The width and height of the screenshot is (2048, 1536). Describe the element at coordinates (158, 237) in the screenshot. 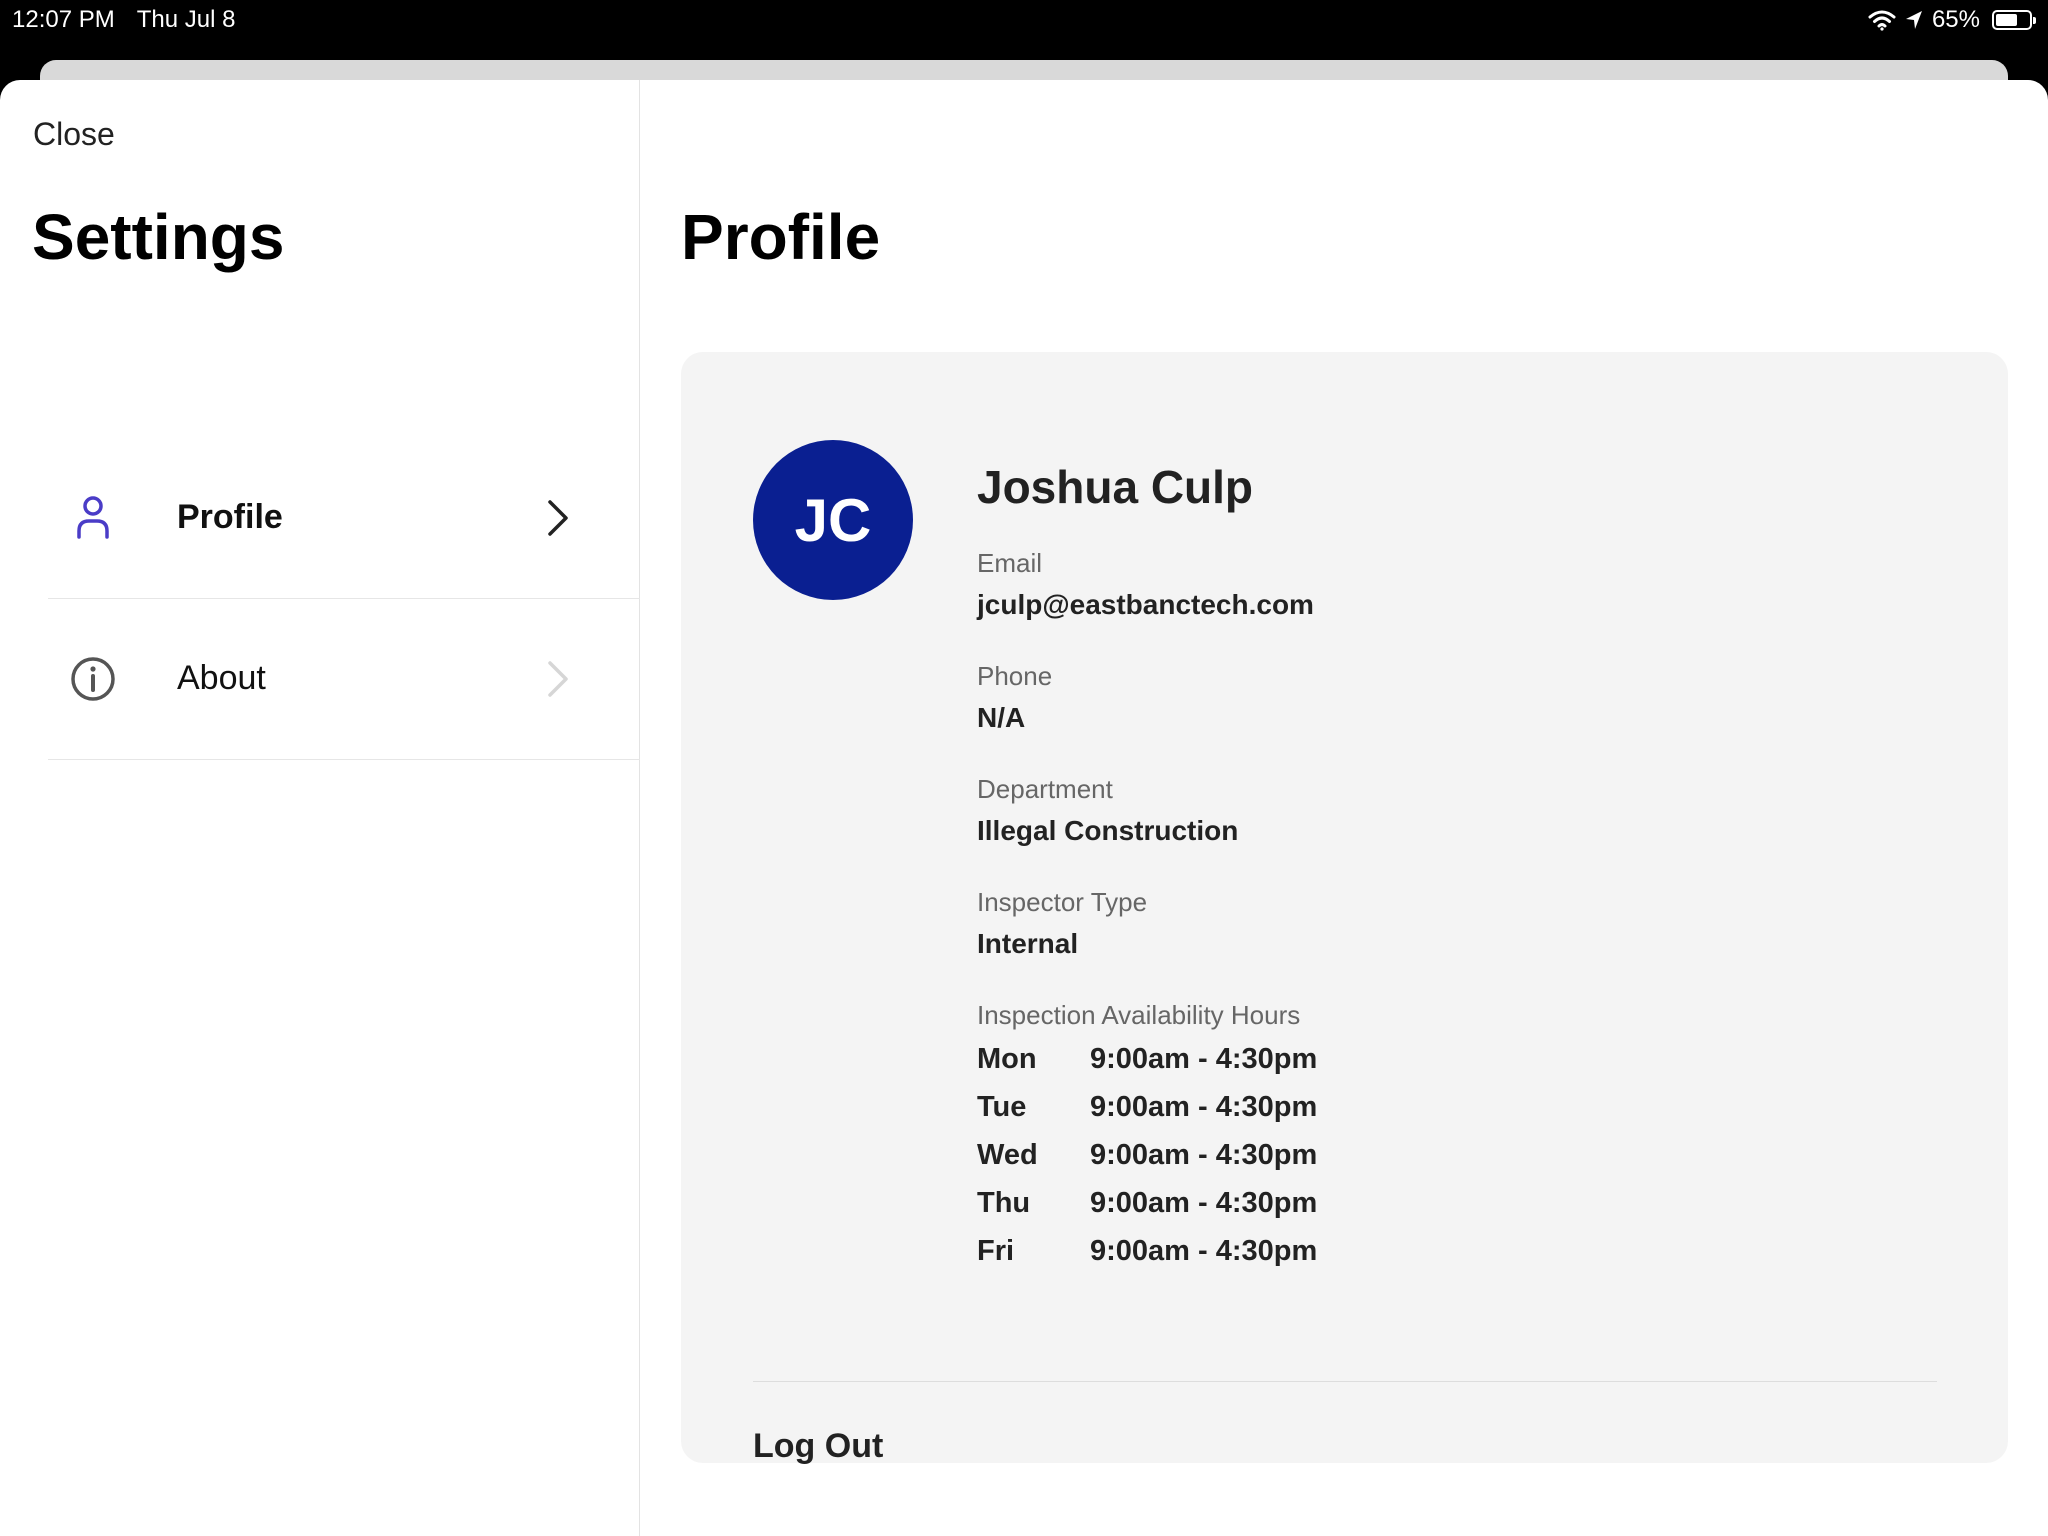

I see `sidebar-title: Settings` at that location.